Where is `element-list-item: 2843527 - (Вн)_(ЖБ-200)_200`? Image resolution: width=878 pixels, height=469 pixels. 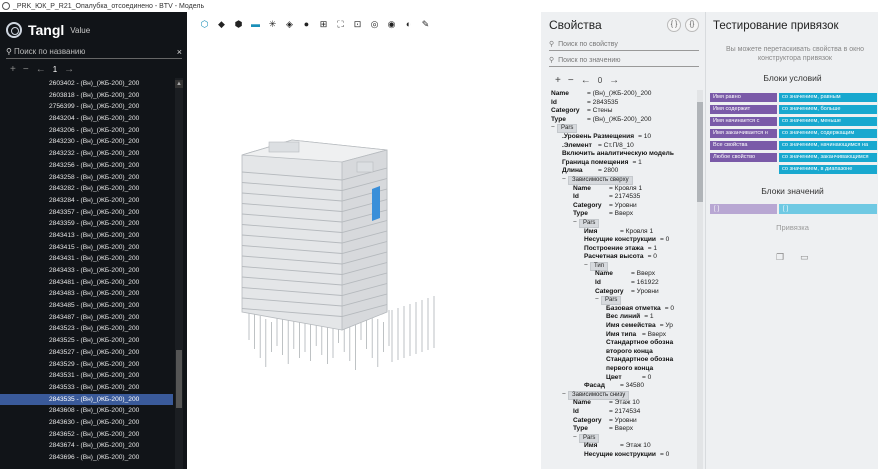
element-list-item: 2843527 - (Вн)_(ЖБ-200)_200 is located at coordinates (86, 353).